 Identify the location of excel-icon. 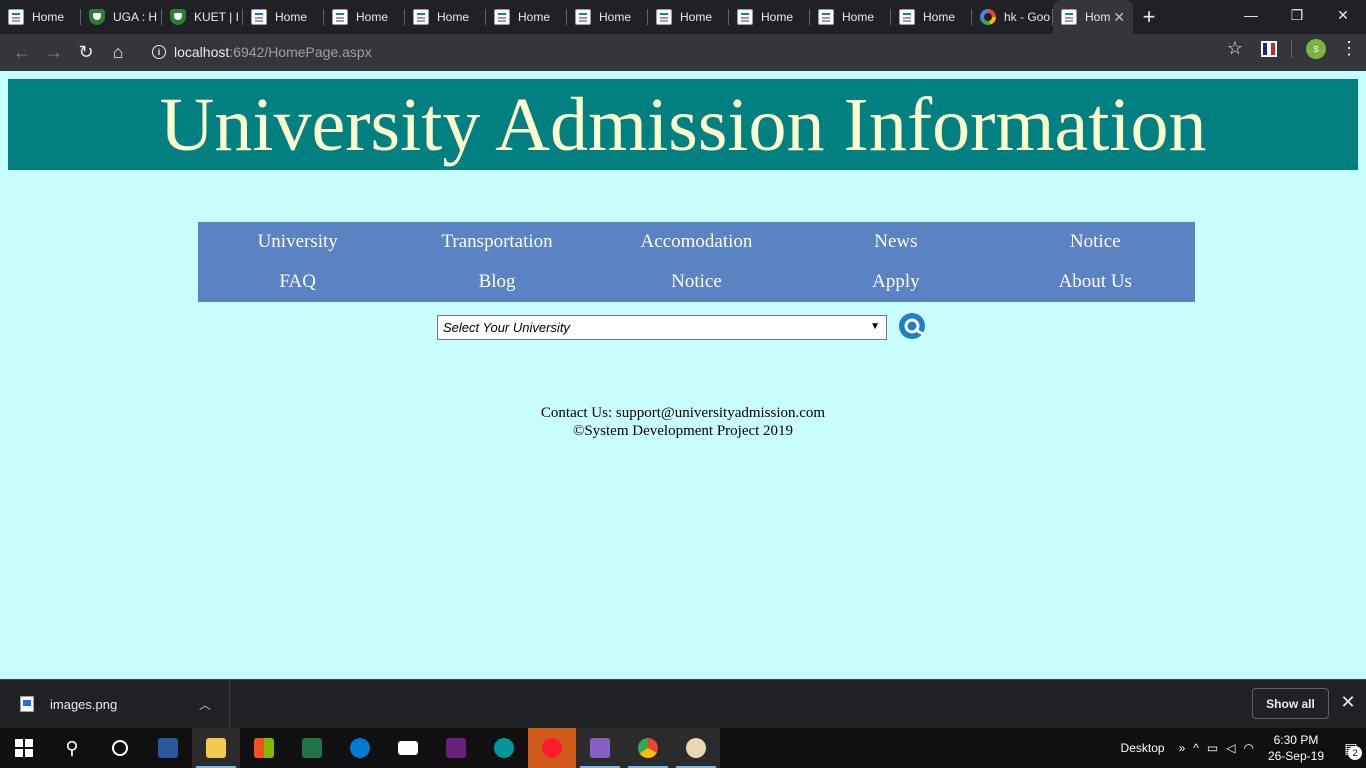
(312, 748).